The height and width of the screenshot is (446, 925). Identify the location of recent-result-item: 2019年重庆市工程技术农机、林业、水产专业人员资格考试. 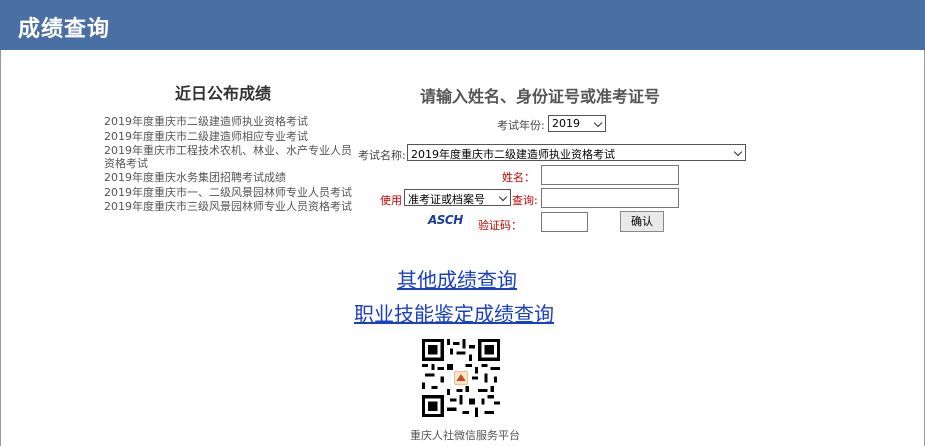
(229, 157).